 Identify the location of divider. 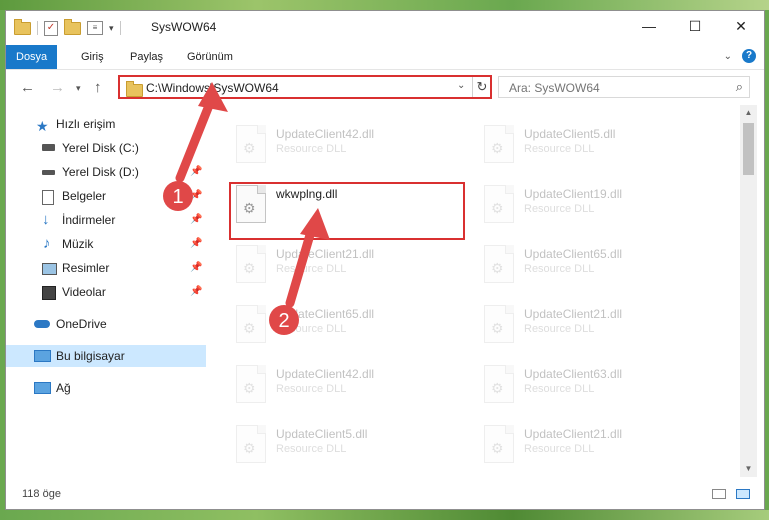
(37, 28).